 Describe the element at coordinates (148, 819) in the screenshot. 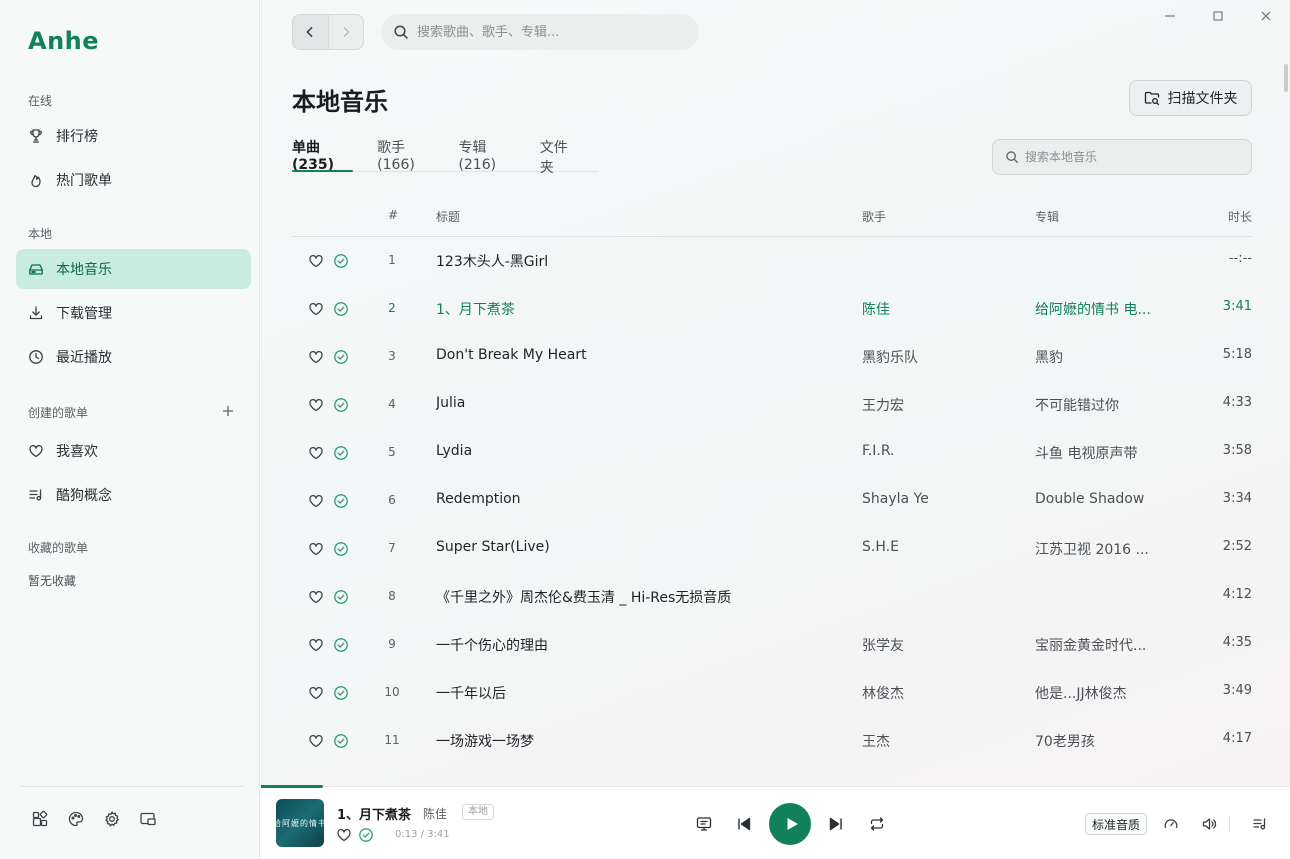

I see `mini-player-icon` at that location.